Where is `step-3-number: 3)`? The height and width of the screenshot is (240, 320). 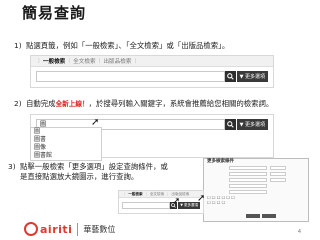
step-3-number: 3) is located at coordinates (12, 166).